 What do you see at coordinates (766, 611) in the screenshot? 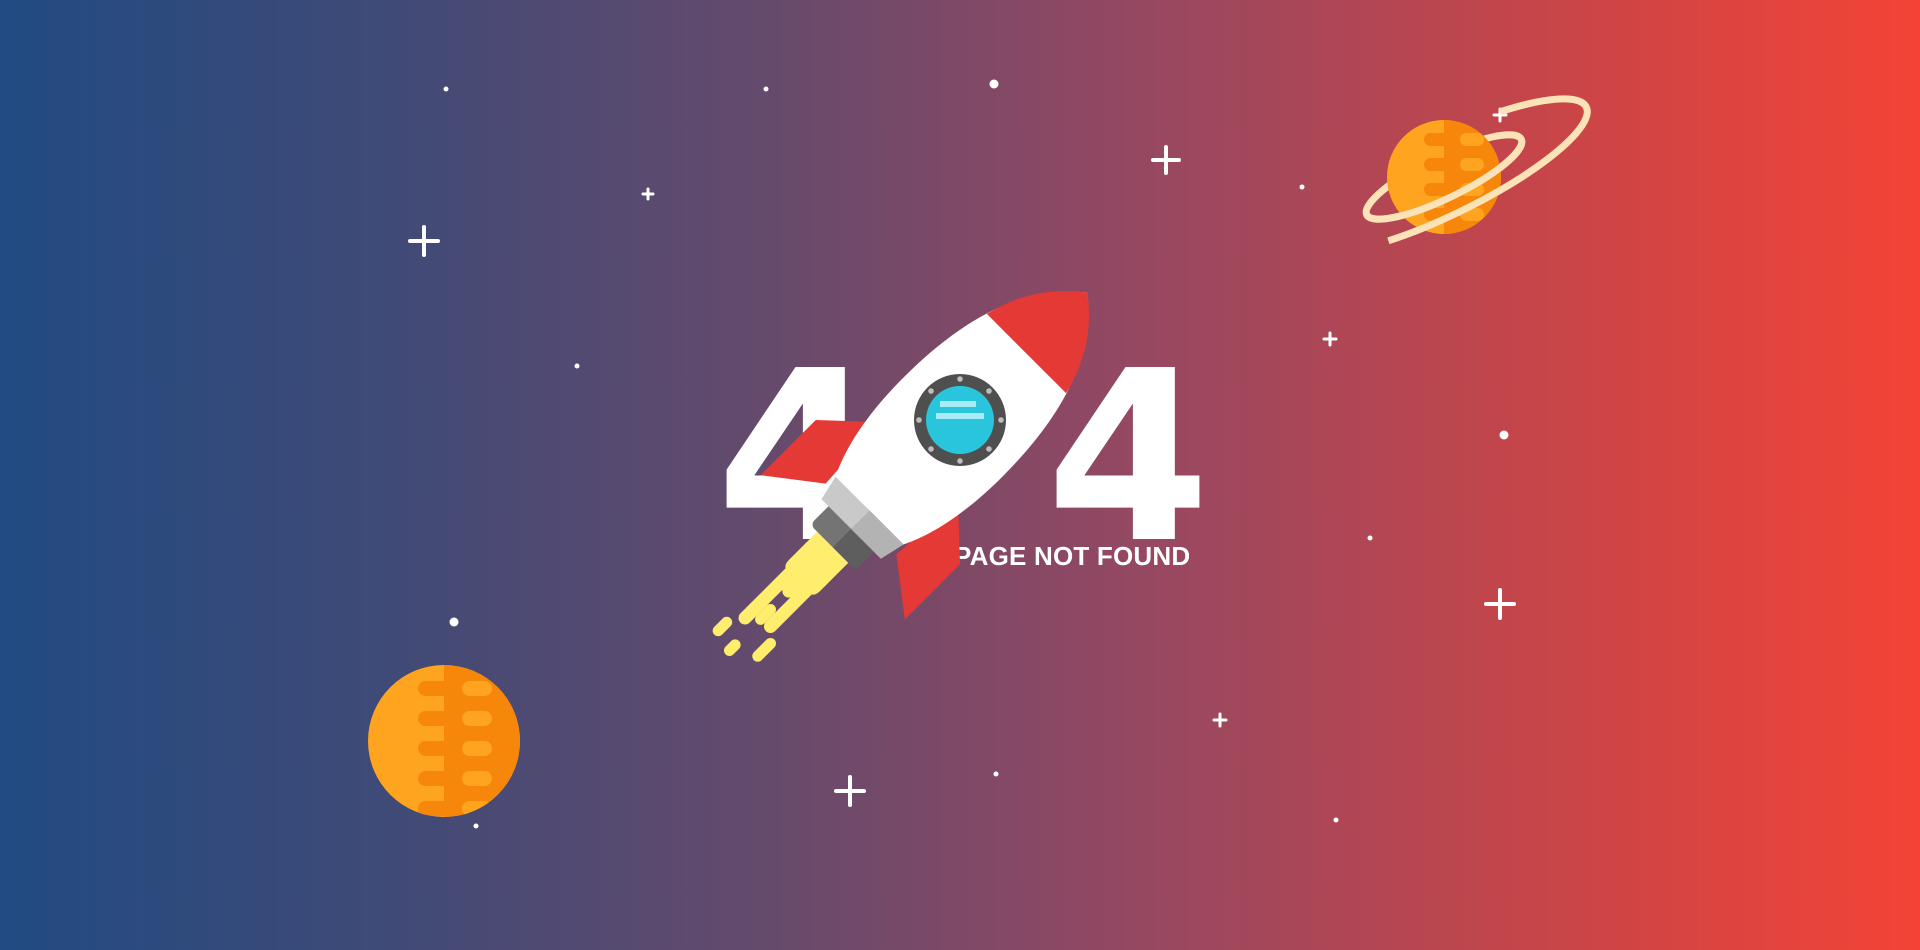
I see `flame-streaks` at bounding box center [766, 611].